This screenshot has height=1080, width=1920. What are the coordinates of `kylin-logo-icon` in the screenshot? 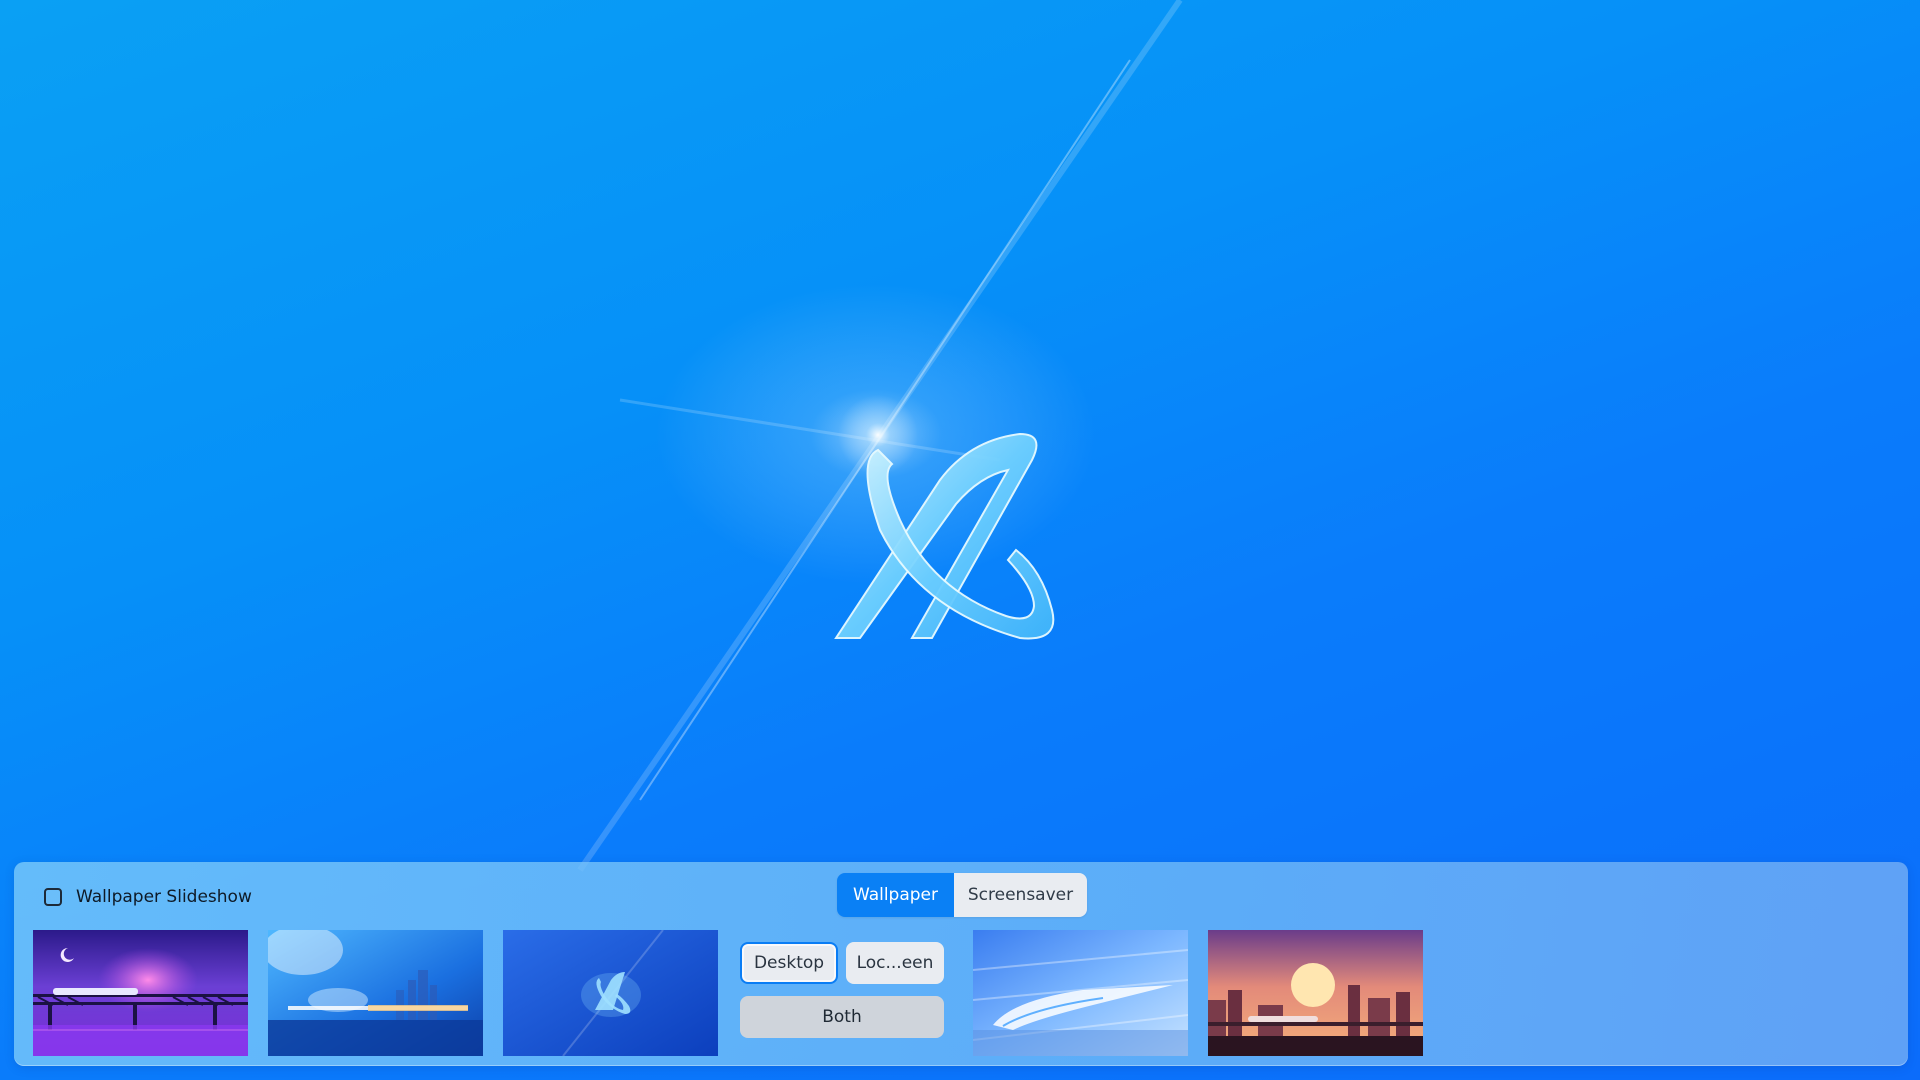 It's located at (944, 536).